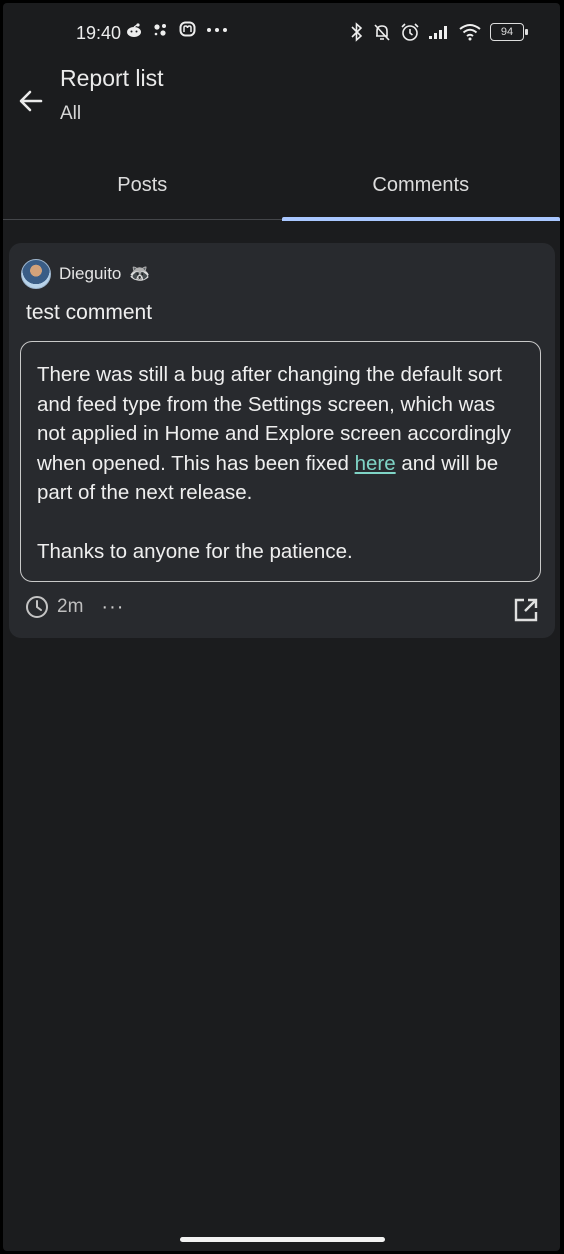 Image resolution: width=564 pixels, height=1254 pixels. Describe the element at coordinates (140, 273) in the screenshot. I see `raccoon-icon: 🦝` at that location.